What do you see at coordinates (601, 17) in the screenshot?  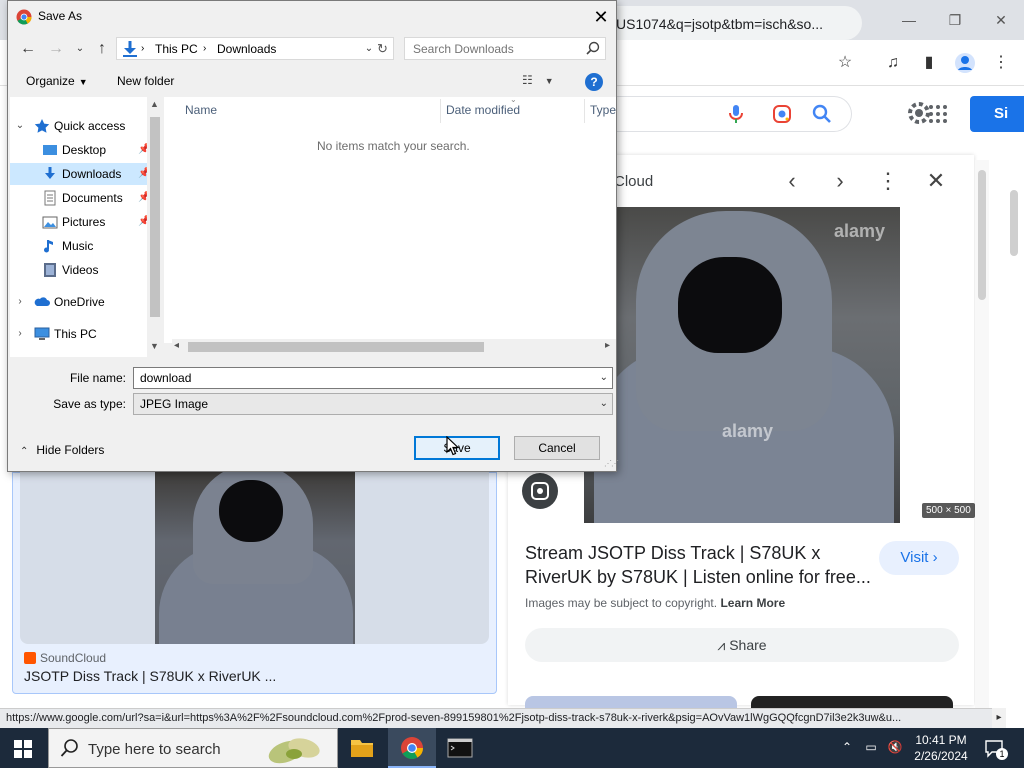 I see `dialog-close-icon: ✕` at bounding box center [601, 17].